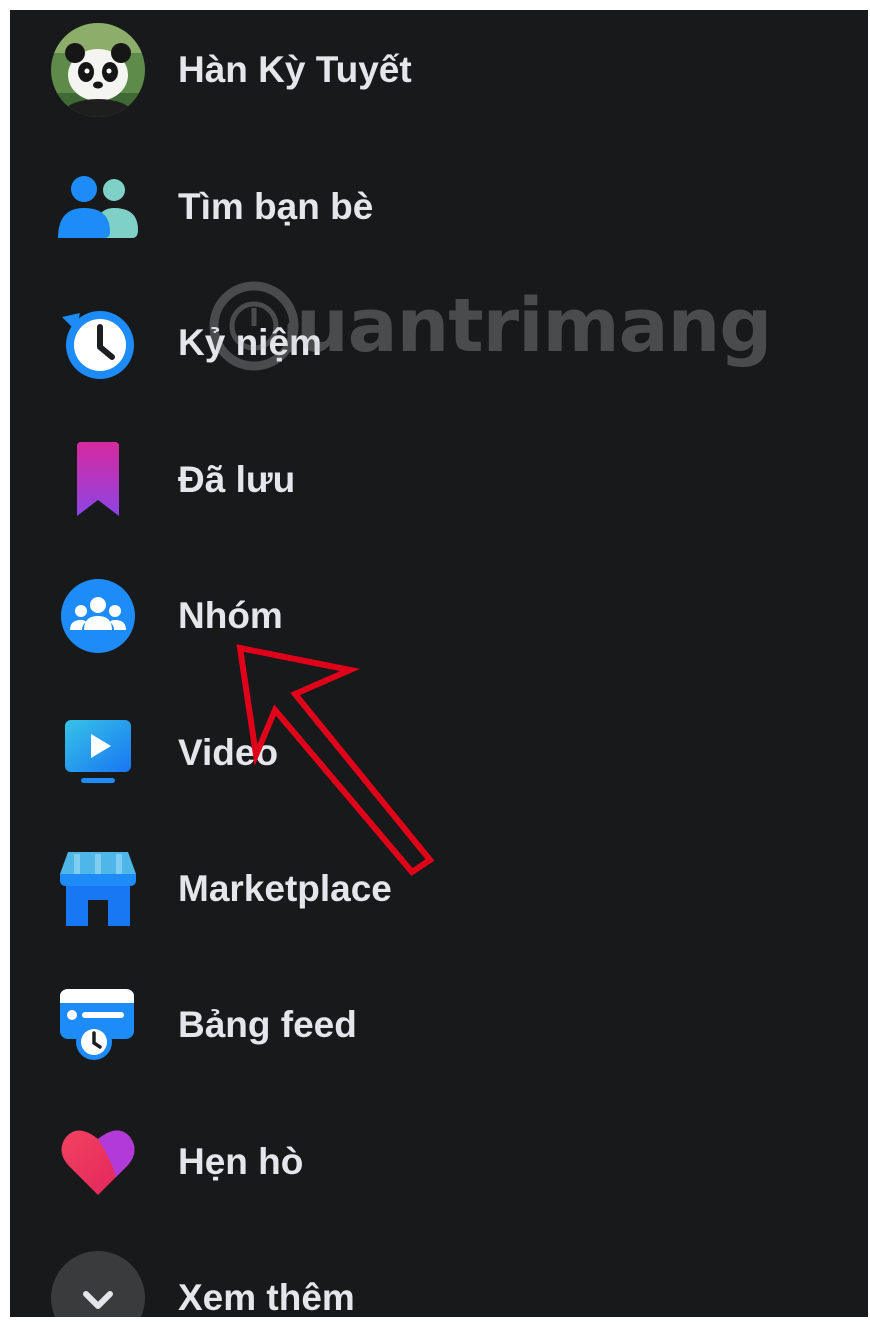 This screenshot has width=870, height=1327. Describe the element at coordinates (98, 70) in the screenshot. I see `avatar` at that location.